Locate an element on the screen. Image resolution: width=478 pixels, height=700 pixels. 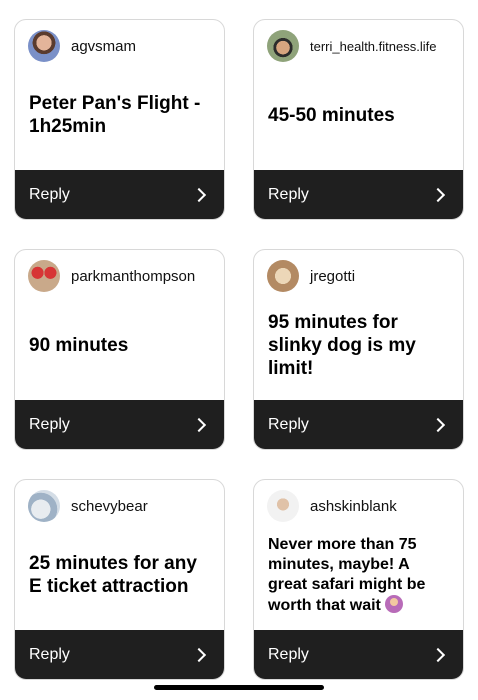
card-header: parkmanthompson is located at coordinates (119, 271).